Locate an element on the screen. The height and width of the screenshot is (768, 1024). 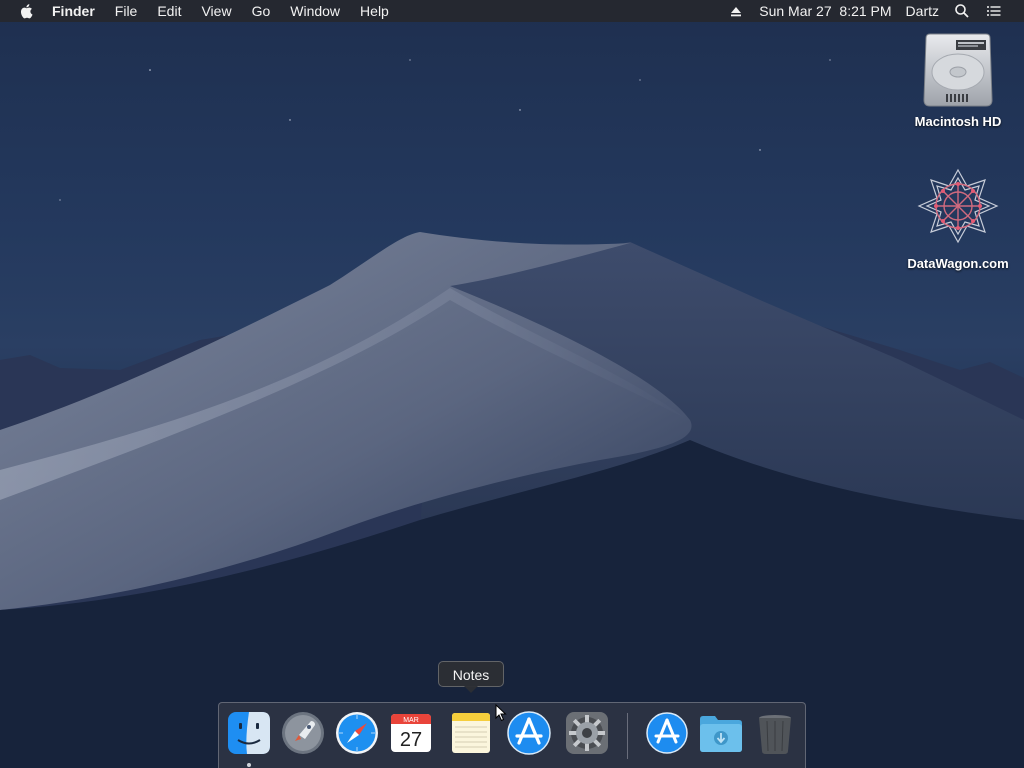
dock-app-downloads is located at coordinates (721, 733).